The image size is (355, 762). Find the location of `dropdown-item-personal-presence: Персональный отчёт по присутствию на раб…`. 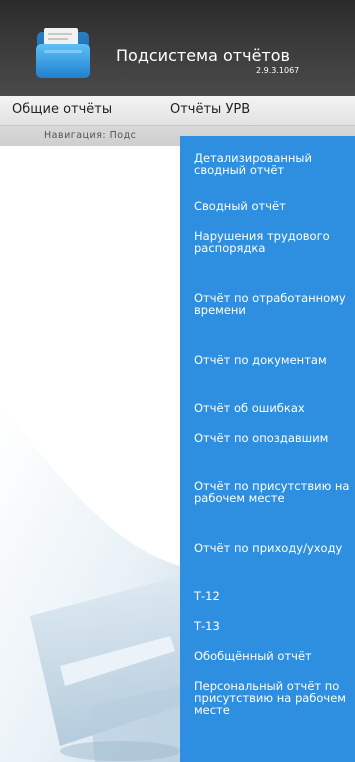

dropdown-item-personal-presence: Персональный отчёт по присутствию на раб… is located at coordinates (274, 698).